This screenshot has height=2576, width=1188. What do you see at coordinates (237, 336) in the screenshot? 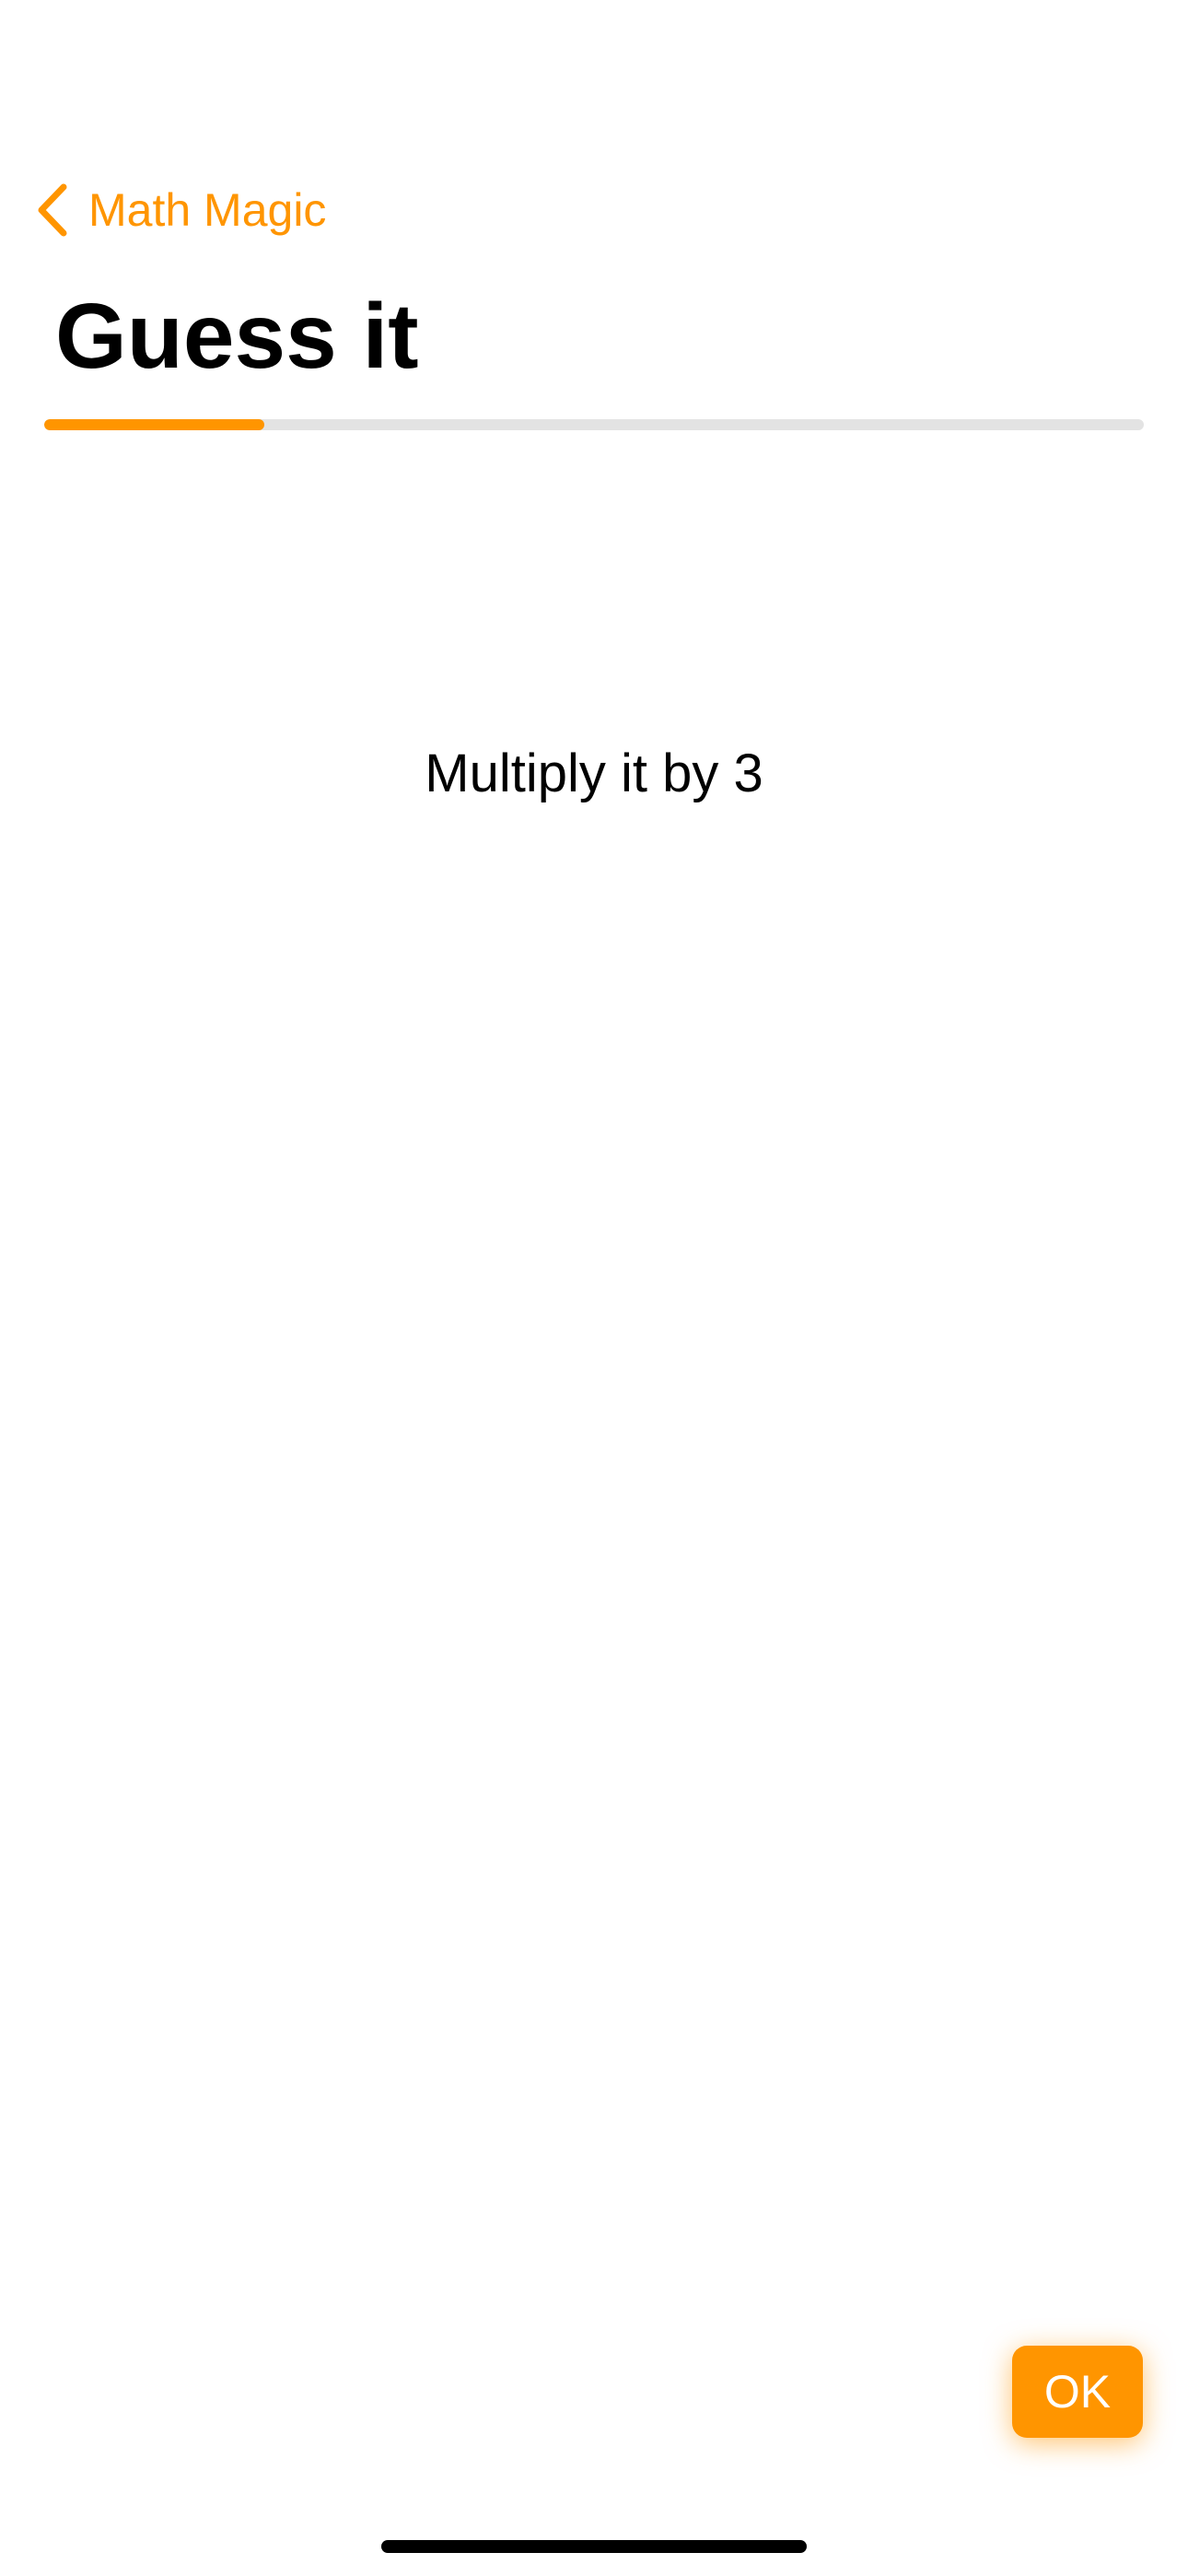
I see `page-title: Guess it` at bounding box center [237, 336].